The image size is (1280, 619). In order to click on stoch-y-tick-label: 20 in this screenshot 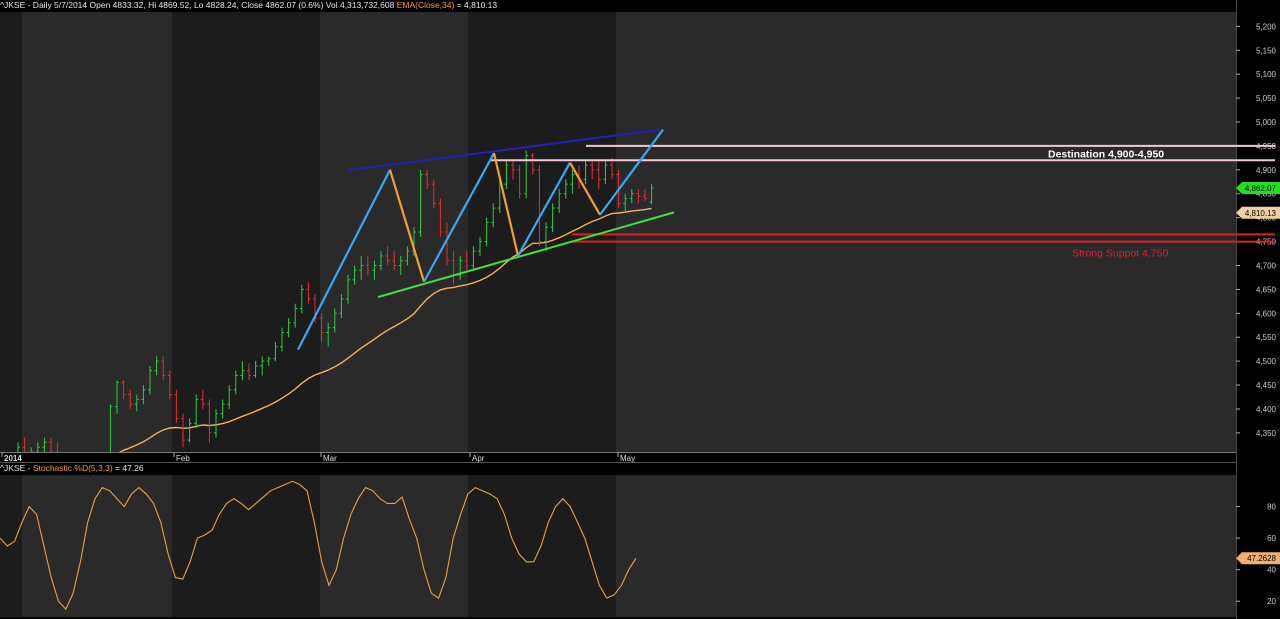, I will do `click(1271, 601)`.